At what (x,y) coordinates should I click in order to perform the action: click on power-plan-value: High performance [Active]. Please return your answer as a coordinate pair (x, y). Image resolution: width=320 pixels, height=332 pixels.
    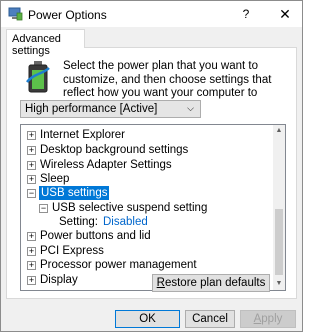
    Looking at the image, I should click on (91, 109).